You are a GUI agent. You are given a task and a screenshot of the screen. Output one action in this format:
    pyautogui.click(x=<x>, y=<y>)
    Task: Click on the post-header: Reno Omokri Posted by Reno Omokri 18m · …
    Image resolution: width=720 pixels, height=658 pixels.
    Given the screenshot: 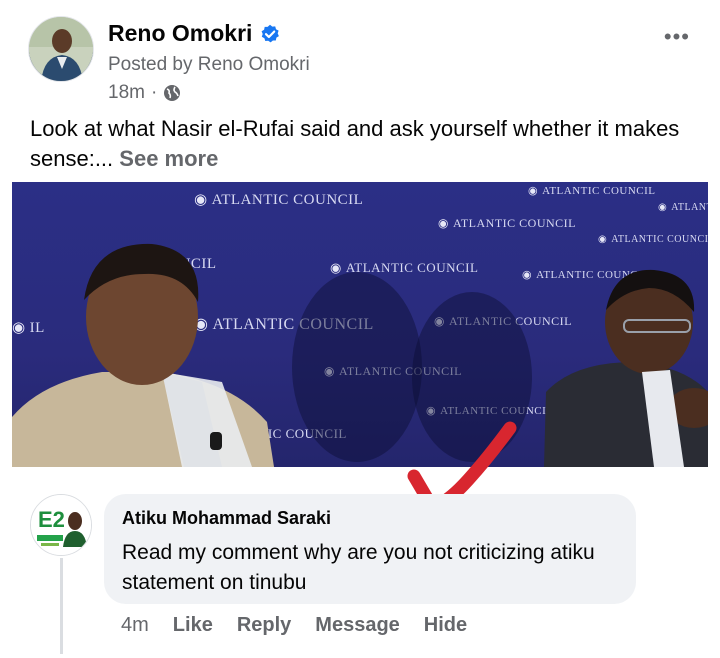 What is the action you would take?
    pyautogui.click(x=363, y=61)
    